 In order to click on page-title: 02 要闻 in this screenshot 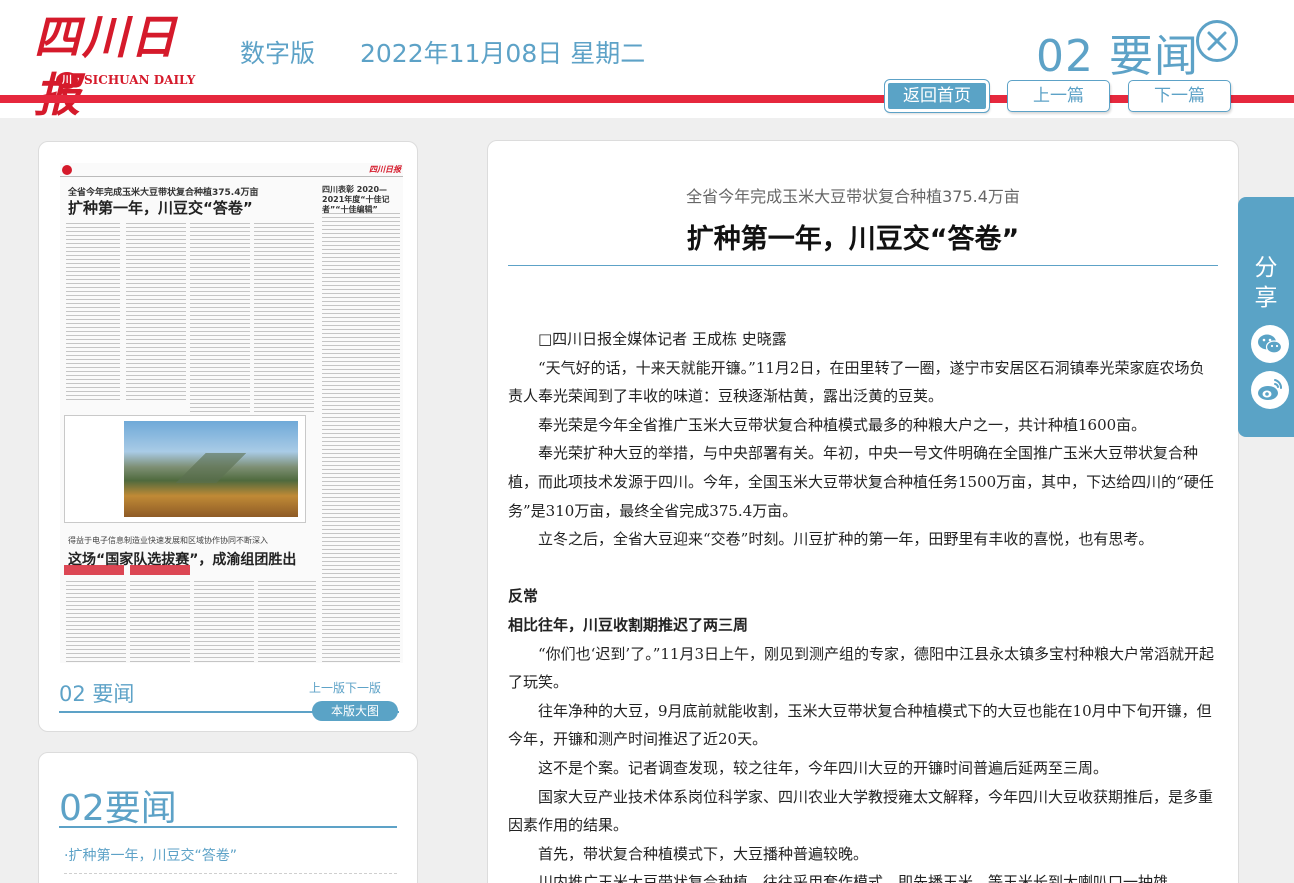, I will do `click(1117, 56)`.